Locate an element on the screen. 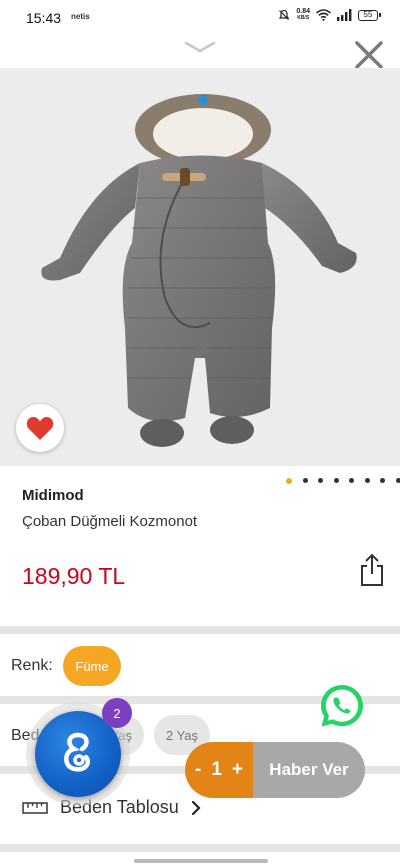 This screenshot has width=400, height=866. net-speed-value: 0.84 is located at coordinates (303, 11).